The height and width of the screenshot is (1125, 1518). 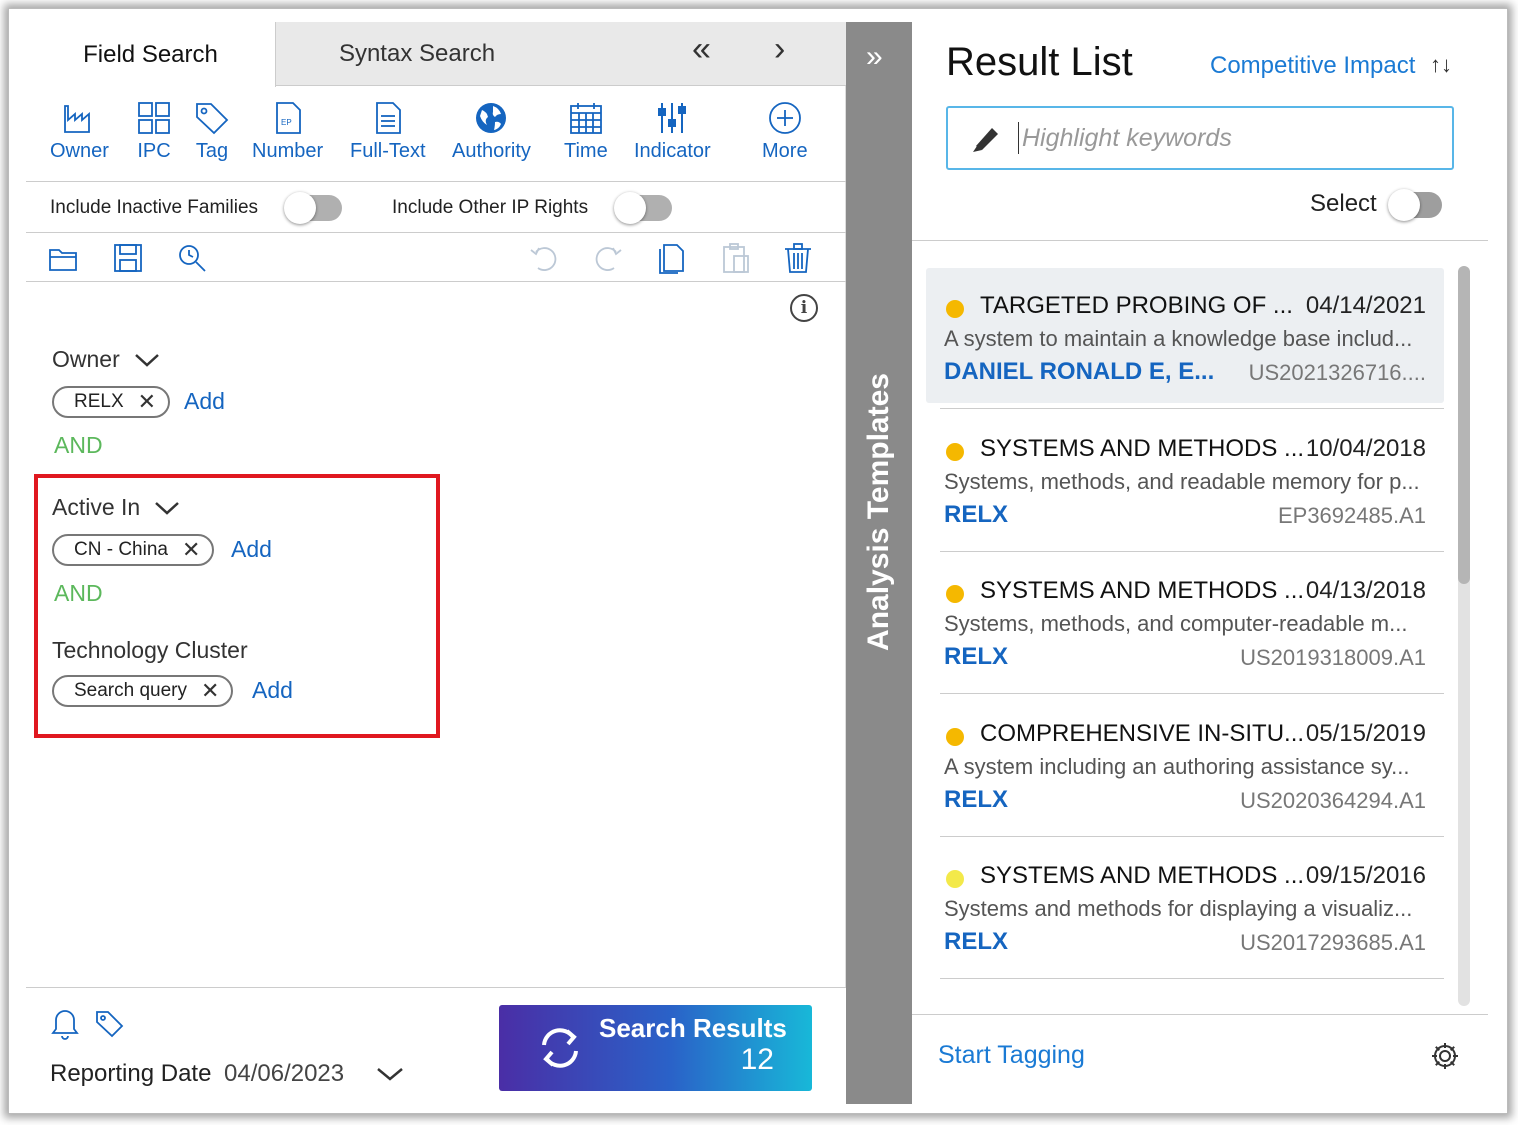 What do you see at coordinates (798, 258) in the screenshot?
I see `trash-icon` at bounding box center [798, 258].